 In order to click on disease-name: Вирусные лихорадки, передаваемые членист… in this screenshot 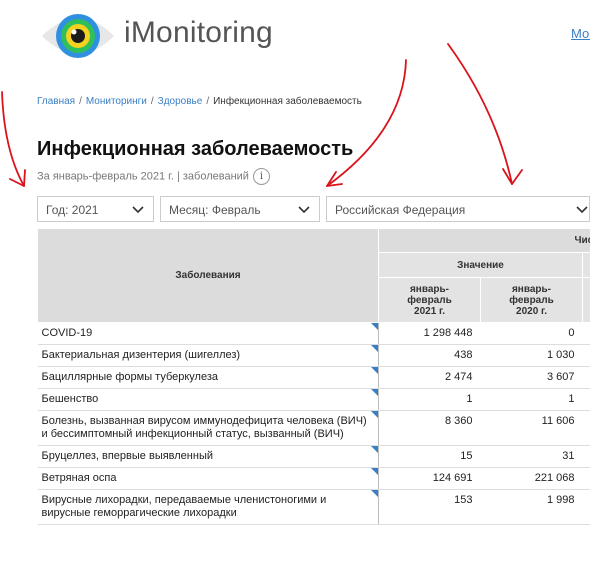, I will do `click(184, 506)`.